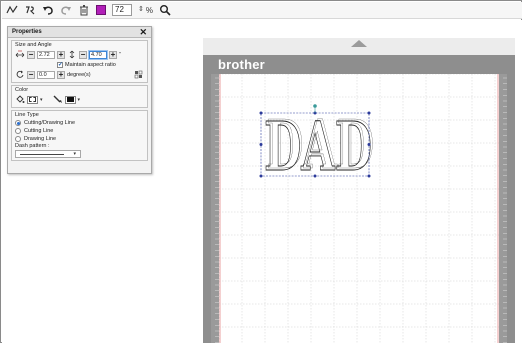  Describe the element at coordinates (359, 43) in the screenshot. I see `mat-feed-arrow-icon` at that location.